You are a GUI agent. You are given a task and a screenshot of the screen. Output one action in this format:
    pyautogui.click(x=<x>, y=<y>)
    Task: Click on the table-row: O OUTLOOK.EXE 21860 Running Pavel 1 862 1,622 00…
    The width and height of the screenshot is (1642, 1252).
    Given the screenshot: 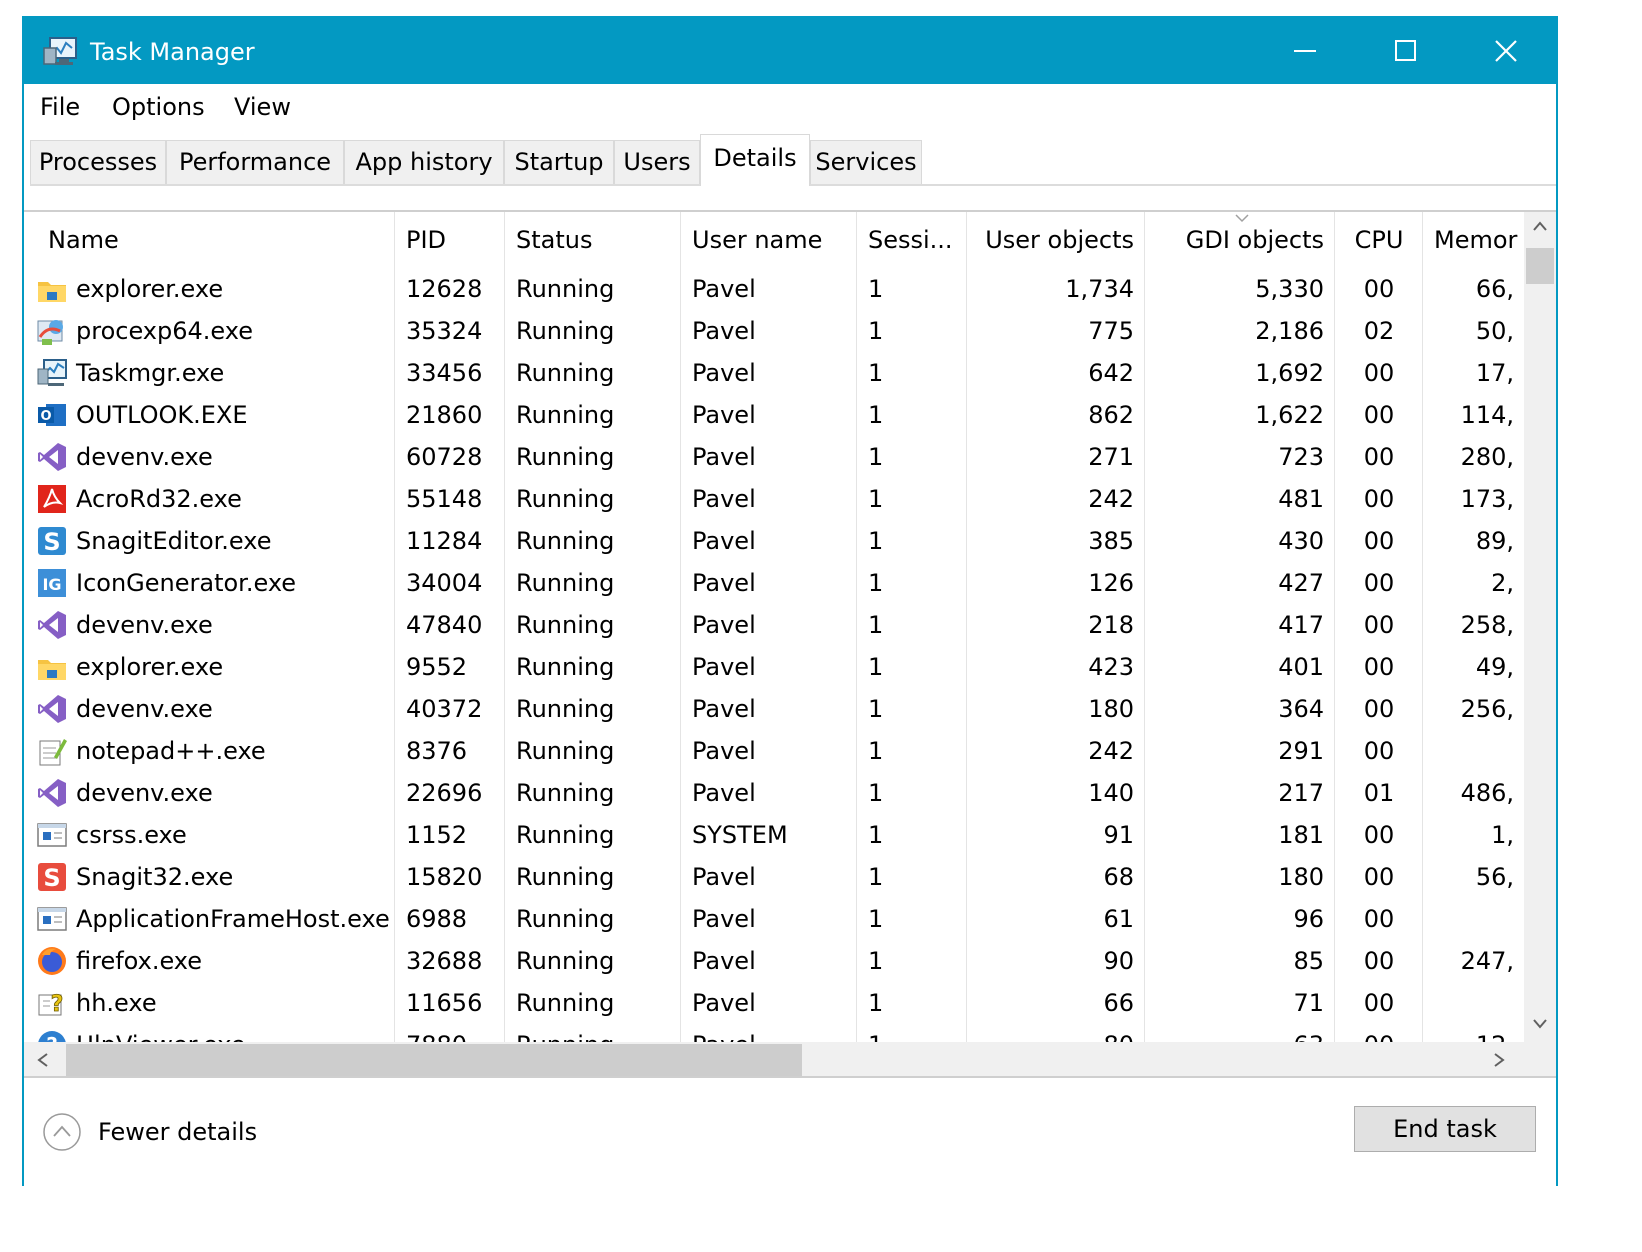 What is the action you would take?
    pyautogui.click(x=774, y=415)
    